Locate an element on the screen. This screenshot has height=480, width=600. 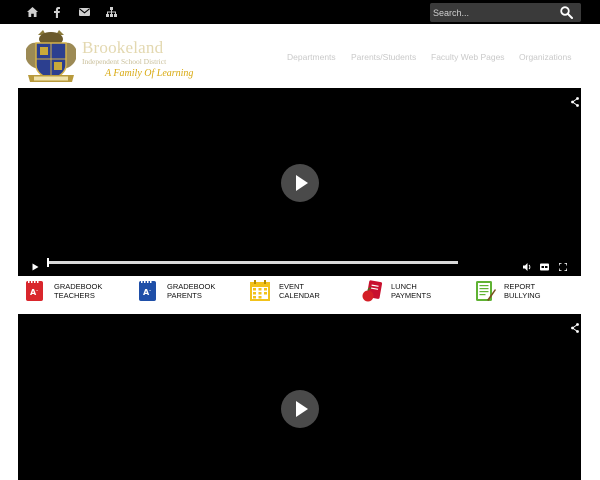
envelope-icon is located at coordinates (84, 12).